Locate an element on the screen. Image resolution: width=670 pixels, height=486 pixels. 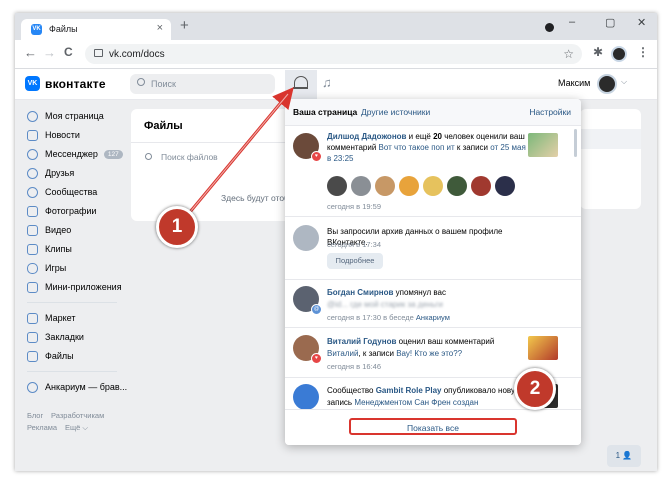
sidebar-item-news: Новости is located at coordinates (53, 135).